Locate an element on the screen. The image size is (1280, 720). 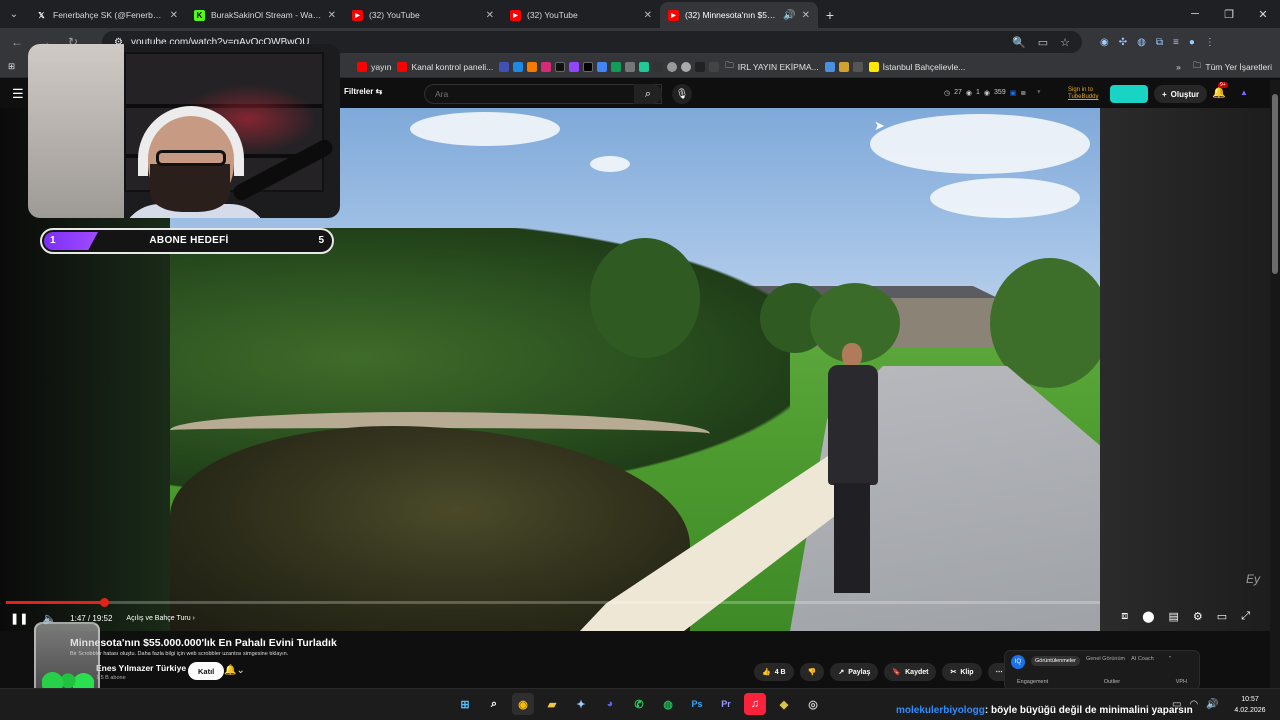
join-button: Katıl is located at coordinates (206, 671).